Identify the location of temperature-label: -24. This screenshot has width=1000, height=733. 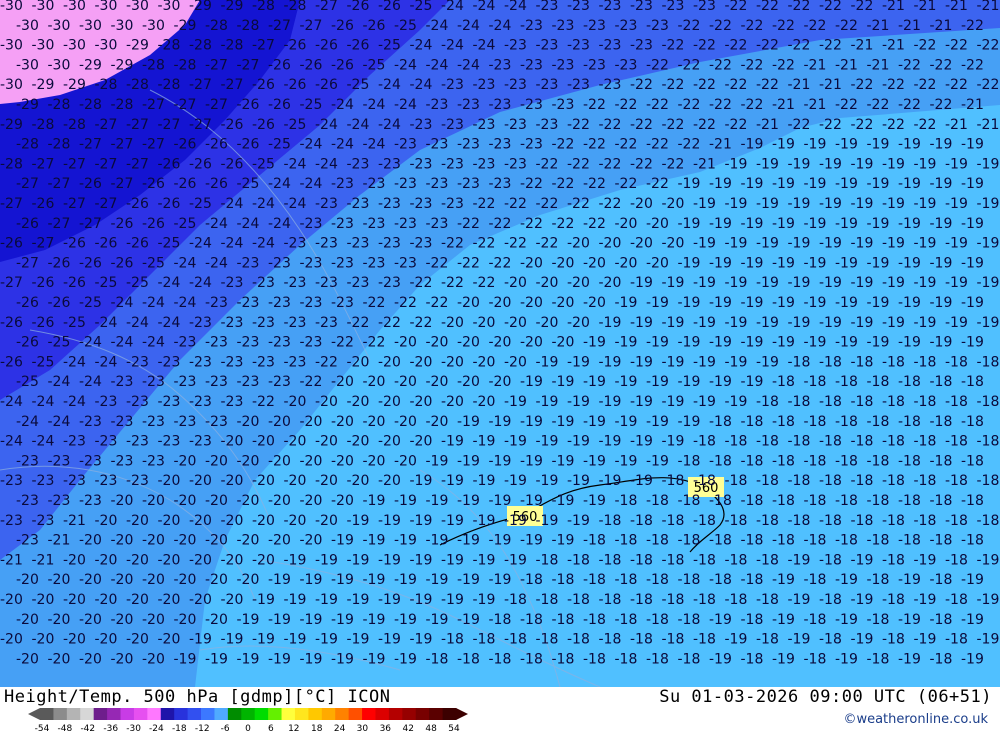
(43, 402).